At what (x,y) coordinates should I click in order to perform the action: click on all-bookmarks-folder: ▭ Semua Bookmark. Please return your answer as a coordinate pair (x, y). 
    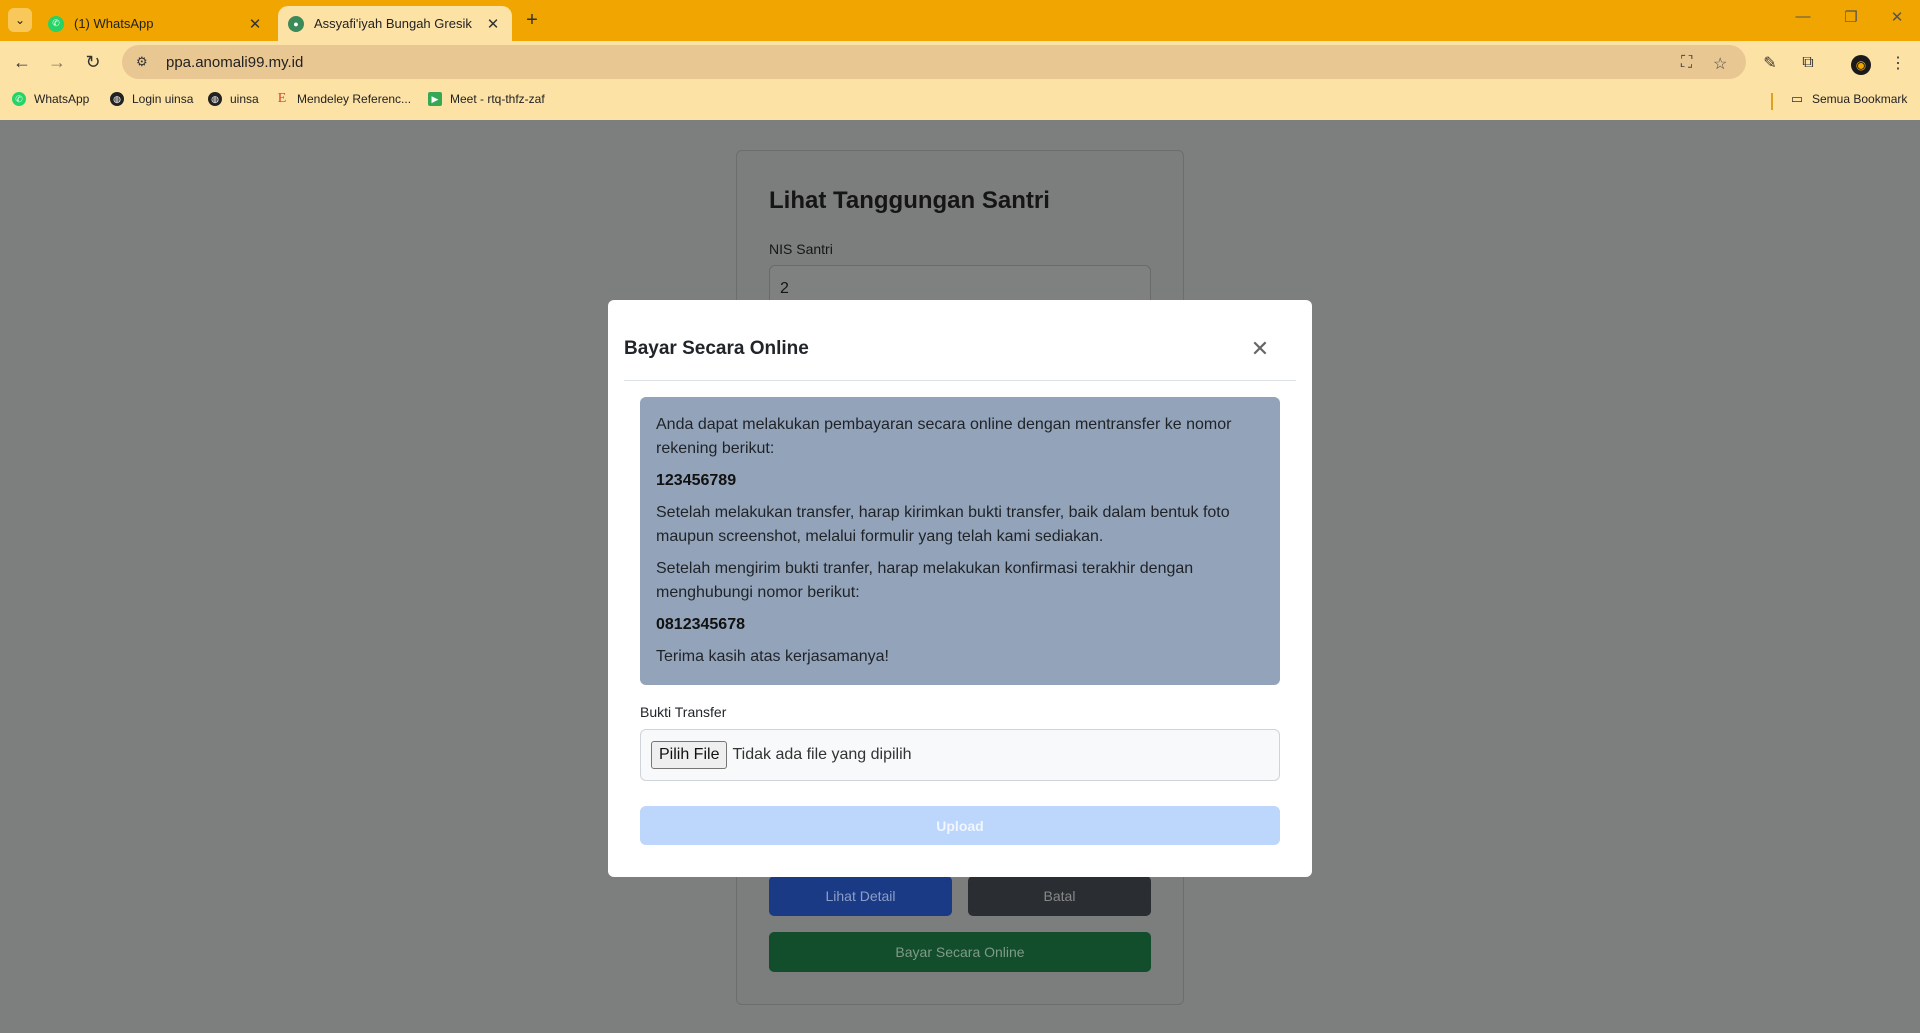
    Looking at the image, I should click on (1849, 98).